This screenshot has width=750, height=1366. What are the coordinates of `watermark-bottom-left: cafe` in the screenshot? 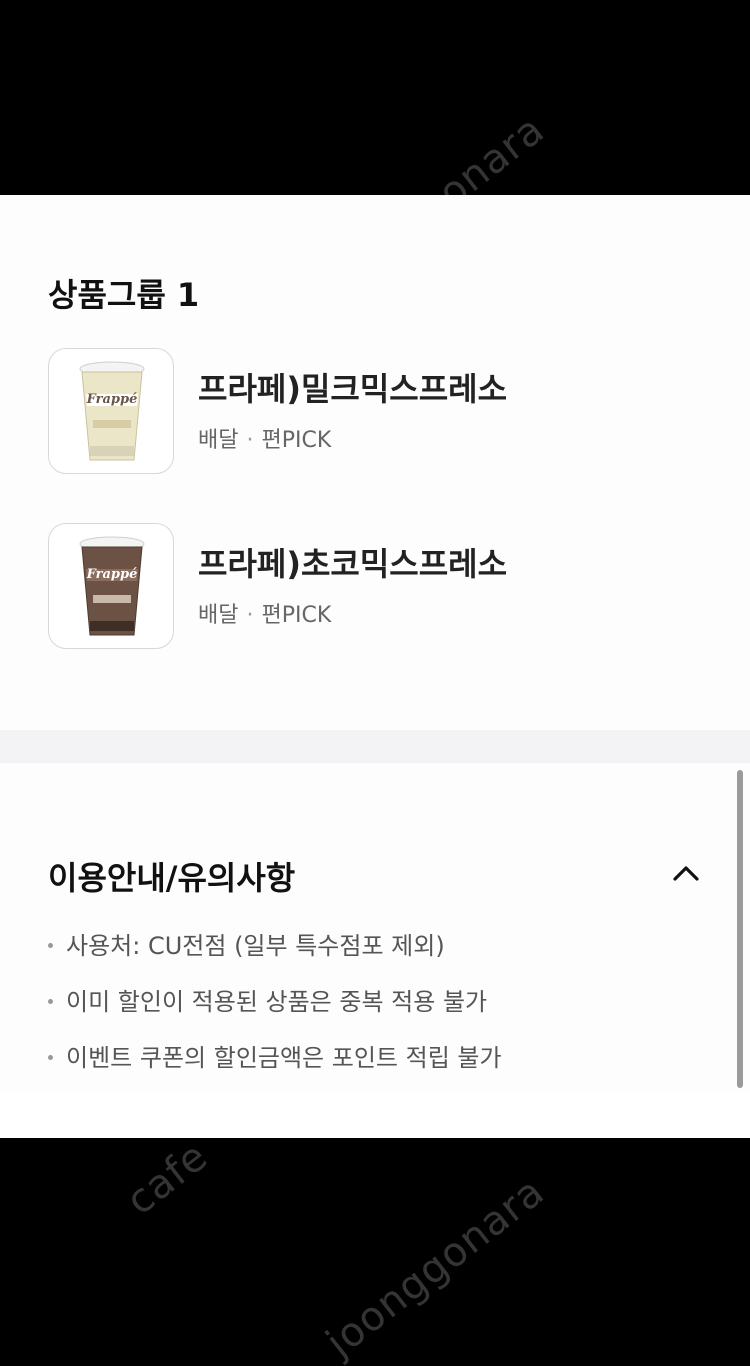 It's located at (167, 1179).